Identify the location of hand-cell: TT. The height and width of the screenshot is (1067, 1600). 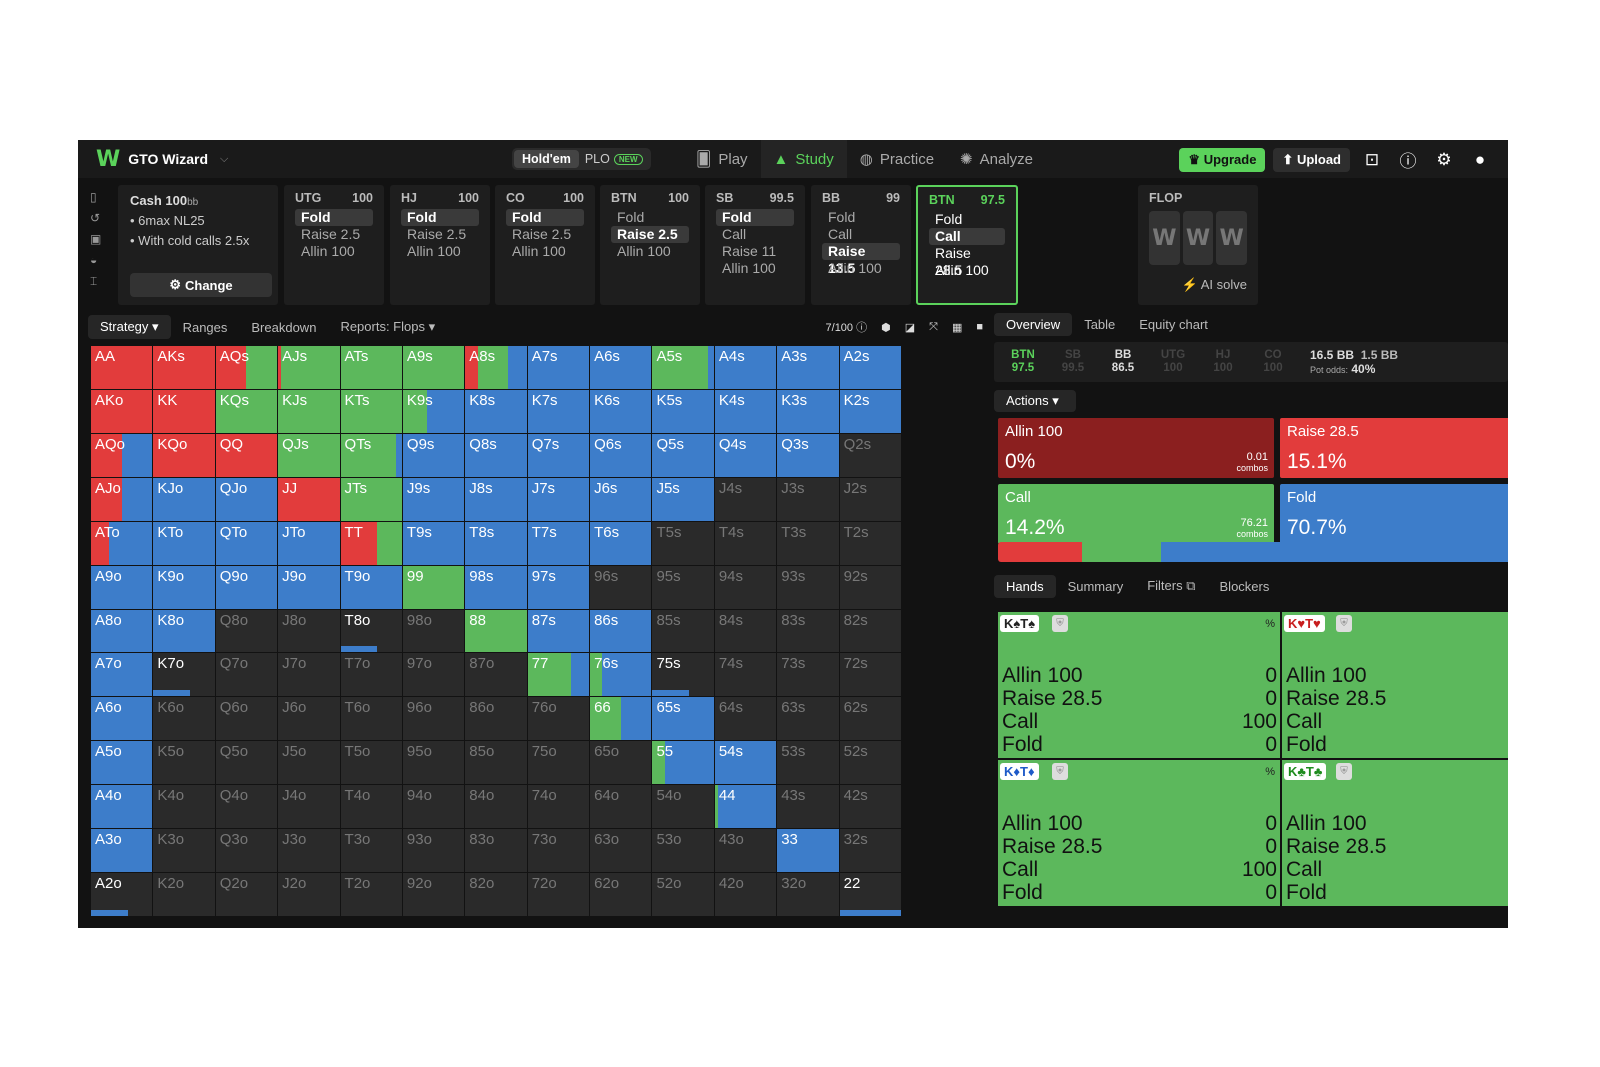
(371, 543).